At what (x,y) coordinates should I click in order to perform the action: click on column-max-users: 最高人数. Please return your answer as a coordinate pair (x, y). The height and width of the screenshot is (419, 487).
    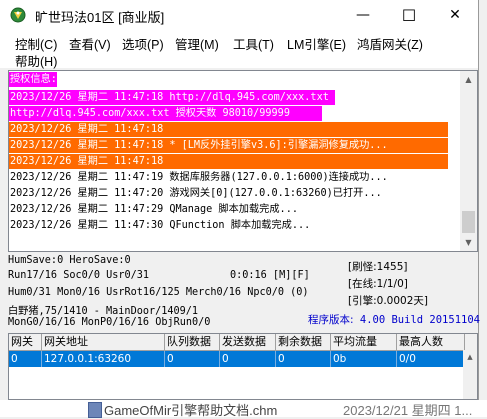
    Looking at the image, I should click on (431, 342).